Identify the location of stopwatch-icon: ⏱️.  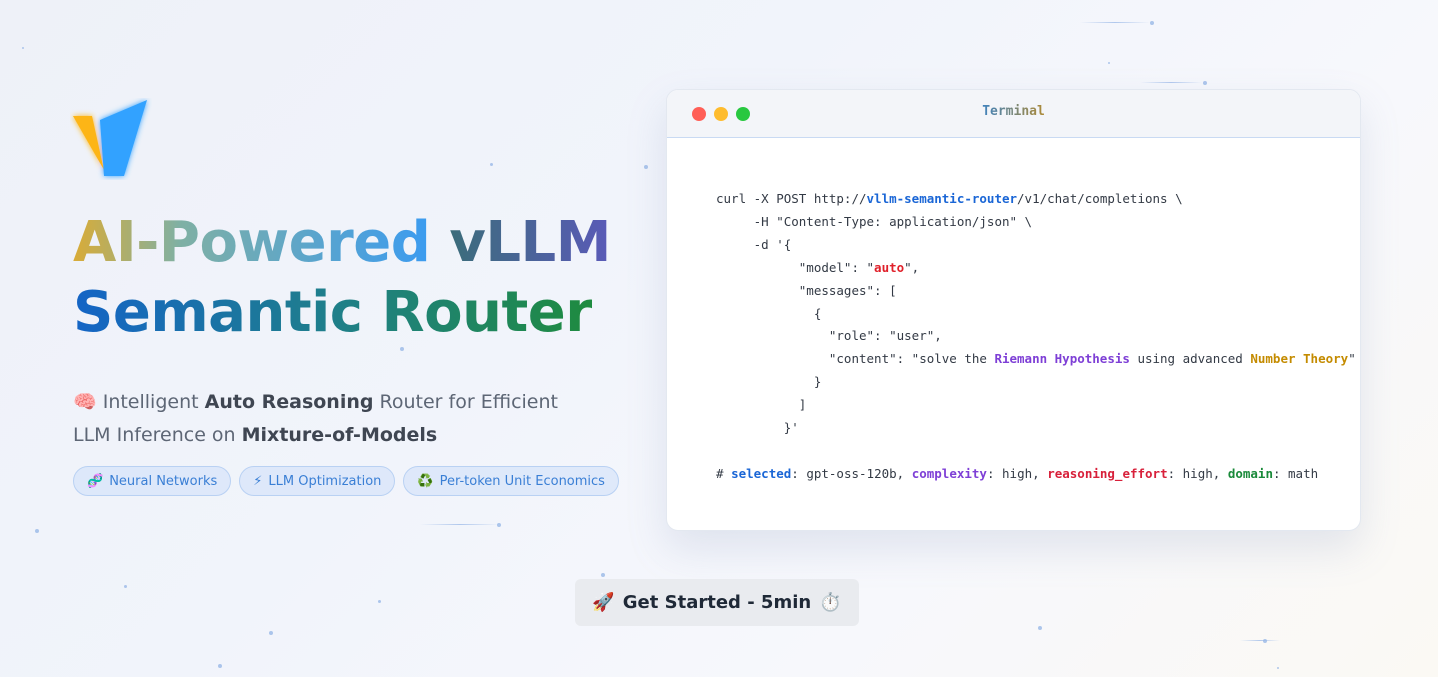
(830, 602).